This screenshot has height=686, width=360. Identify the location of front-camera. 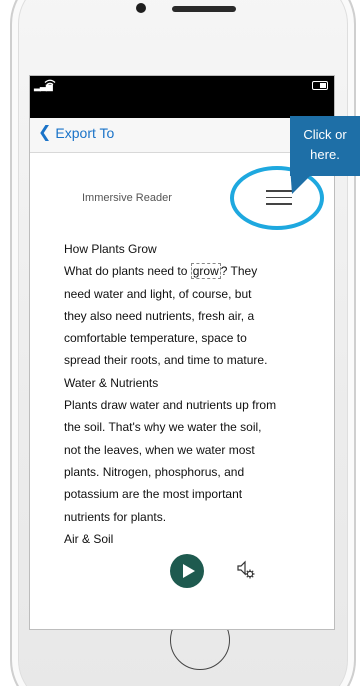
(141, 8).